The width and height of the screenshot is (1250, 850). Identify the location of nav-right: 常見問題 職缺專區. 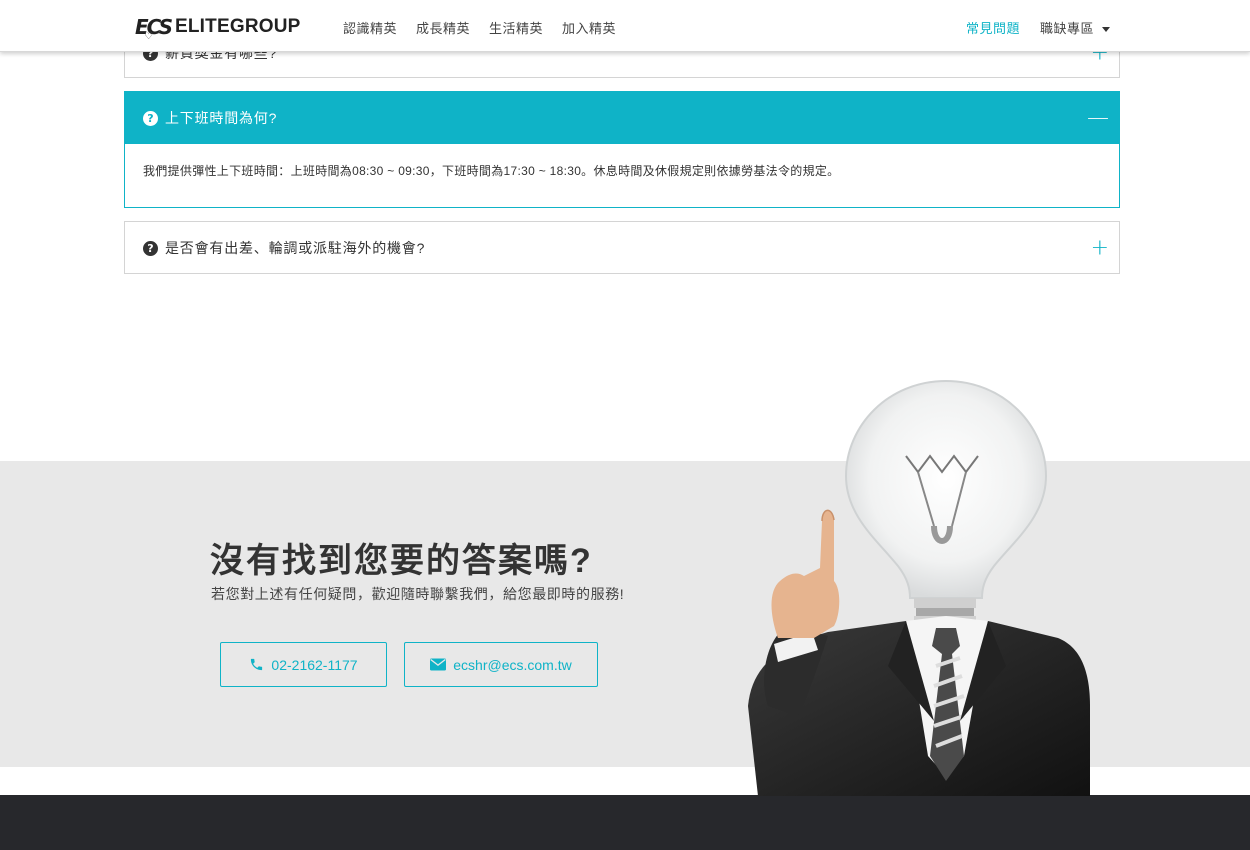
(1038, 27).